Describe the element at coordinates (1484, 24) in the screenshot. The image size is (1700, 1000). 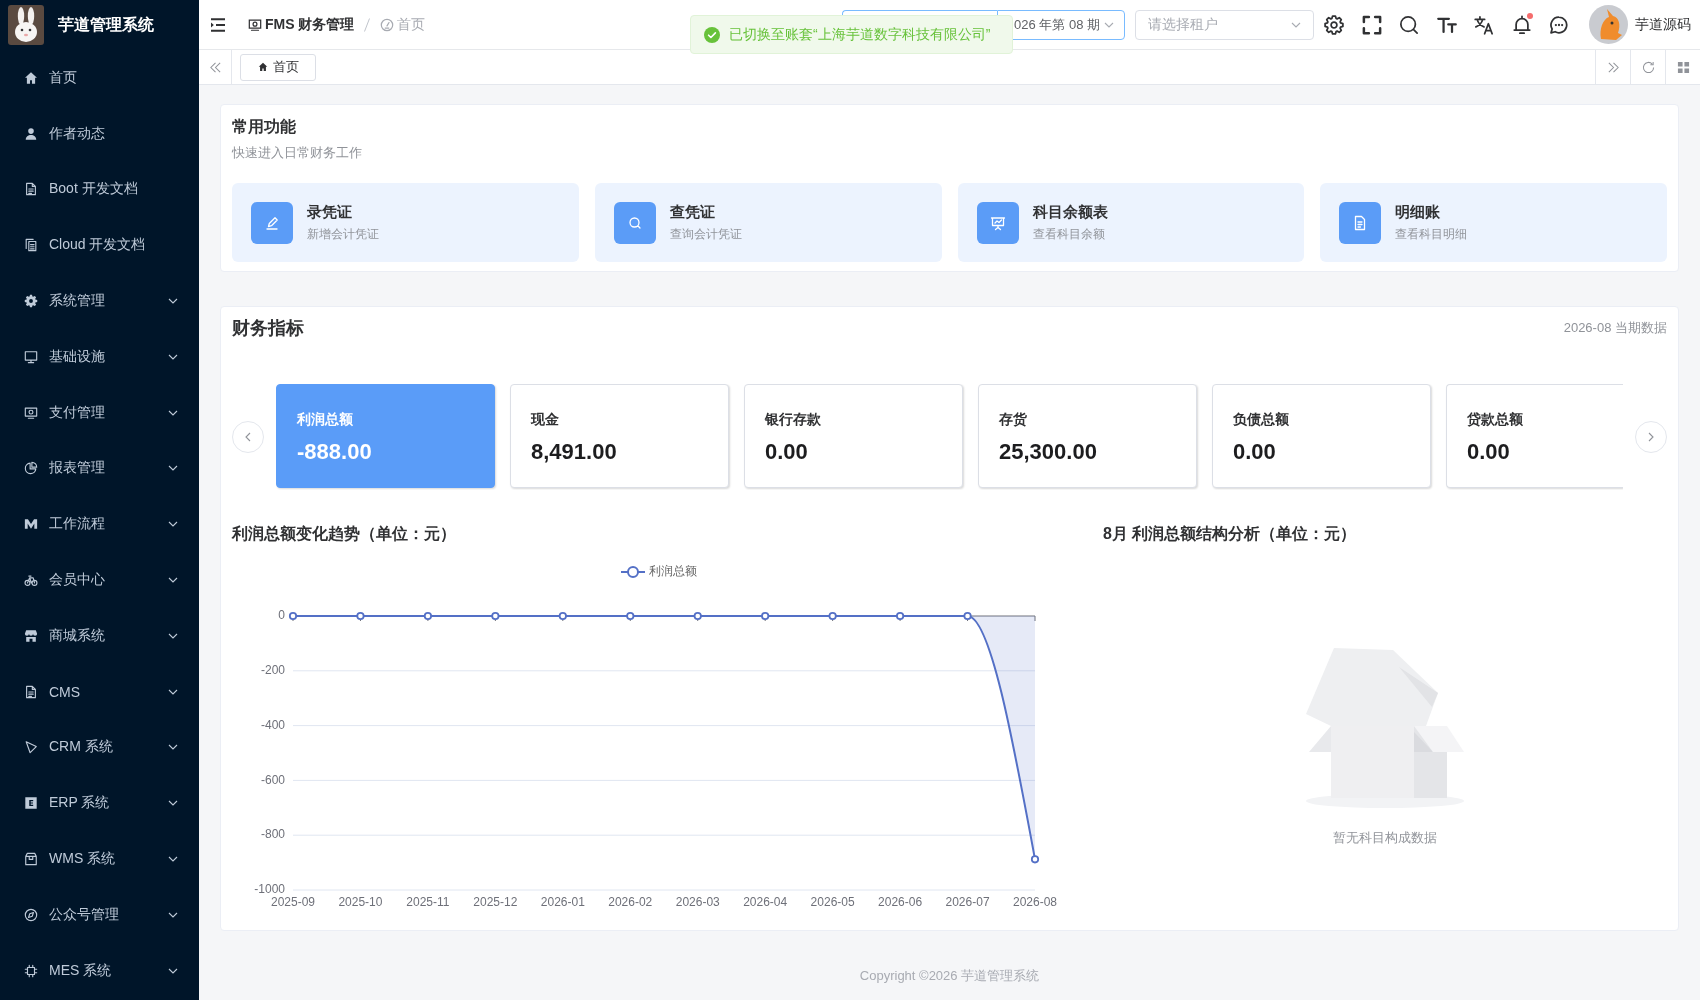
I see `translate-icon` at that location.